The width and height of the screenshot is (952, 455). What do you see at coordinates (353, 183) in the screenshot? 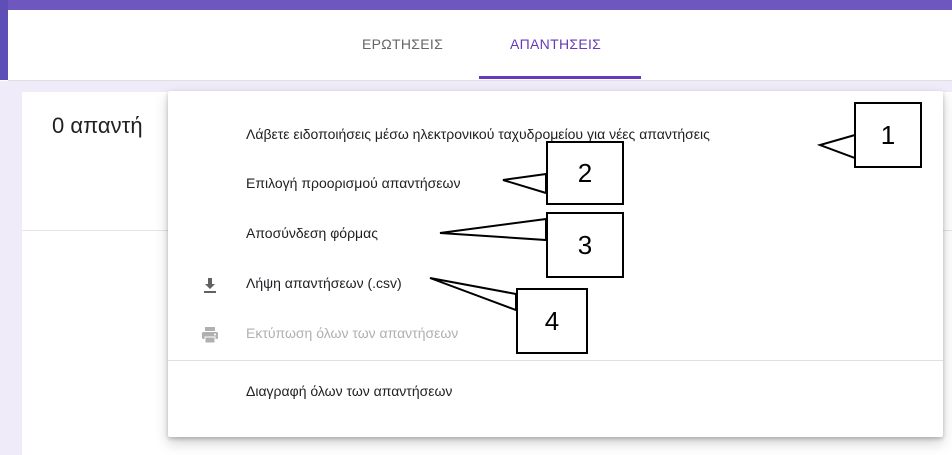
I see `menu-item-label: Επιλογή προορισμού απαντήσεων` at bounding box center [353, 183].